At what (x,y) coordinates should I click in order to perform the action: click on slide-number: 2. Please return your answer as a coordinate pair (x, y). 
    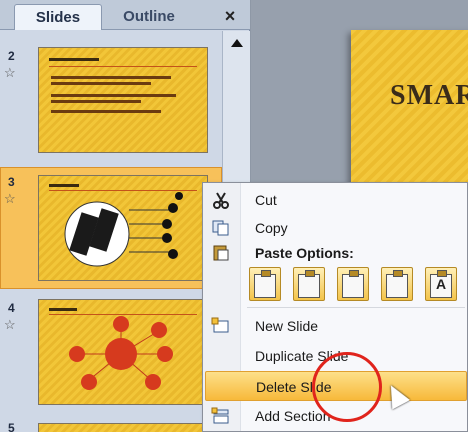
    Looking at the image, I should click on (11, 56).